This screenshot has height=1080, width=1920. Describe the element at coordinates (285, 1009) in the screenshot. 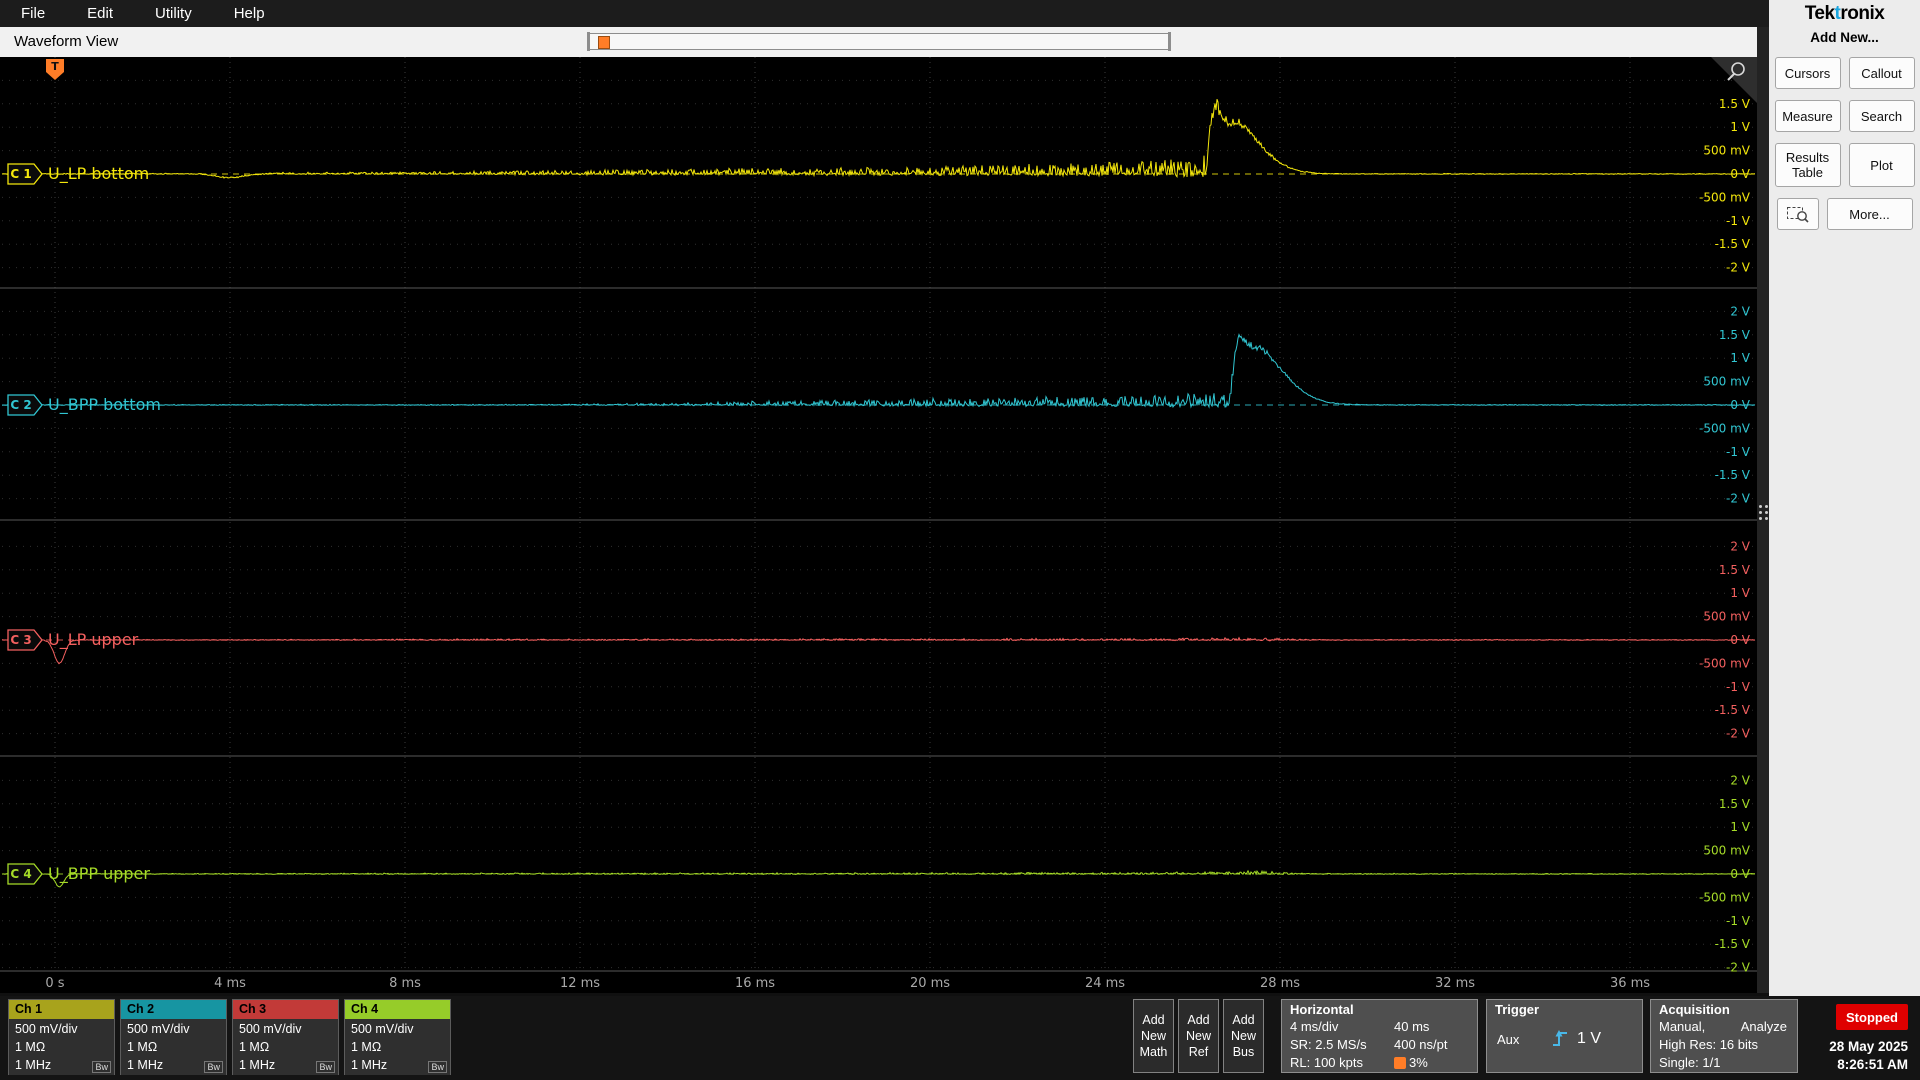

I see `channel-badge-header: Ch 3` at that location.